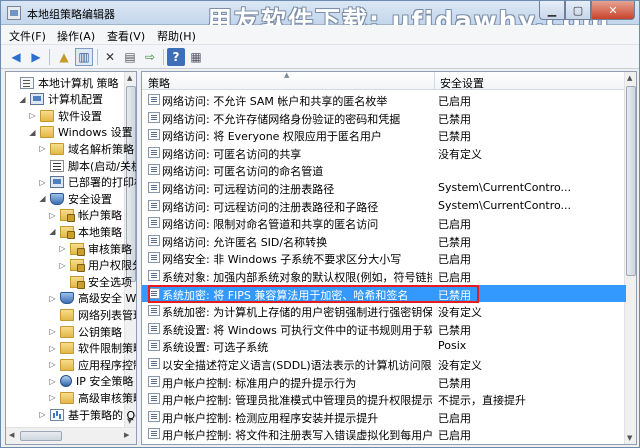 This screenshot has height=448, width=640. Describe the element at coordinates (384, 293) in the screenshot. I see `list-row-selected: 系统加密: 将 FIPS 兼容算法用于加密、哈希和签名 已禁用` at that location.